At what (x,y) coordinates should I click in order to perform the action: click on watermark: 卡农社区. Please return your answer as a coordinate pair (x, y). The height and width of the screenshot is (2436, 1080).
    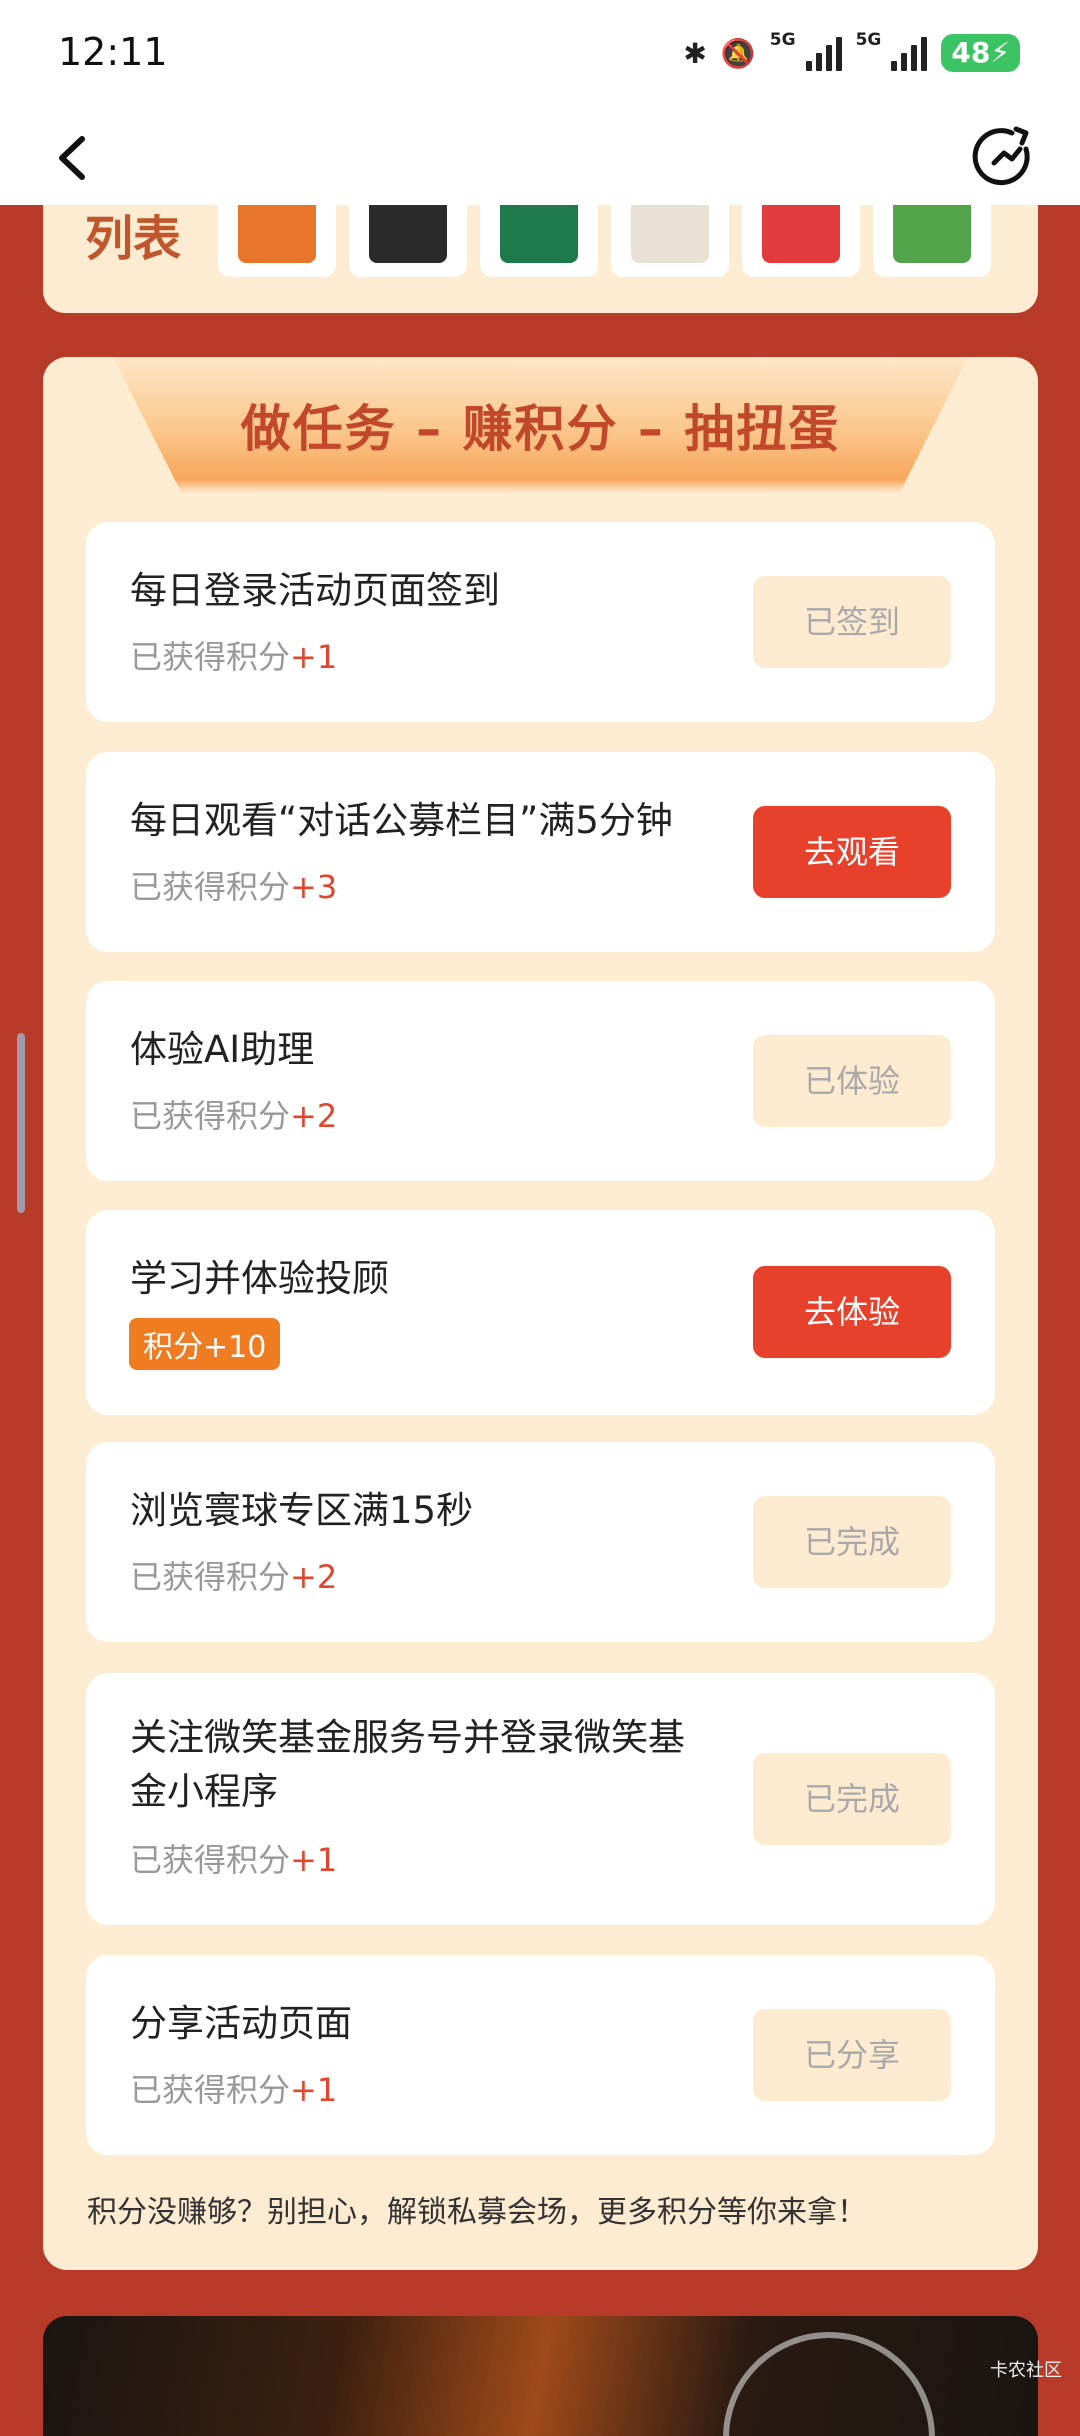
    Looking at the image, I should click on (1026, 2370).